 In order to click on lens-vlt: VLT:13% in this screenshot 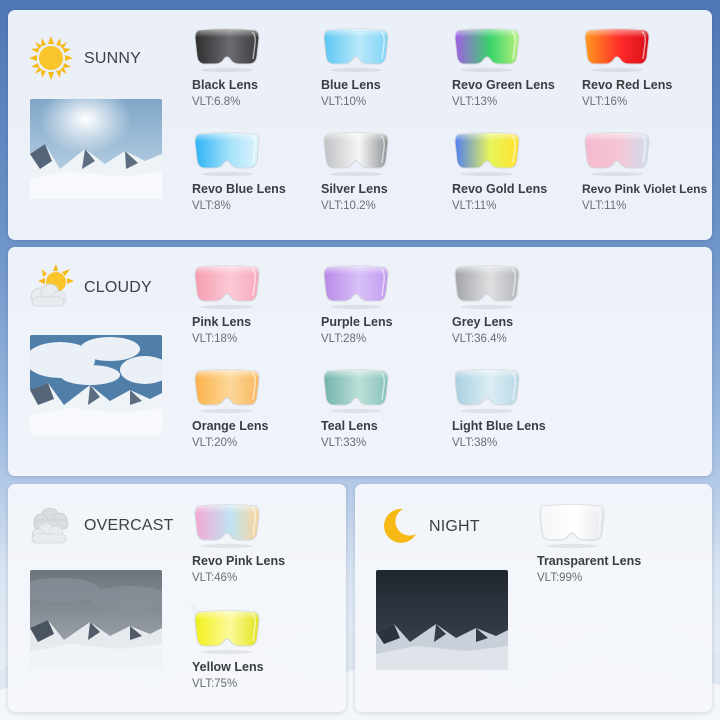, I will do `click(475, 102)`.